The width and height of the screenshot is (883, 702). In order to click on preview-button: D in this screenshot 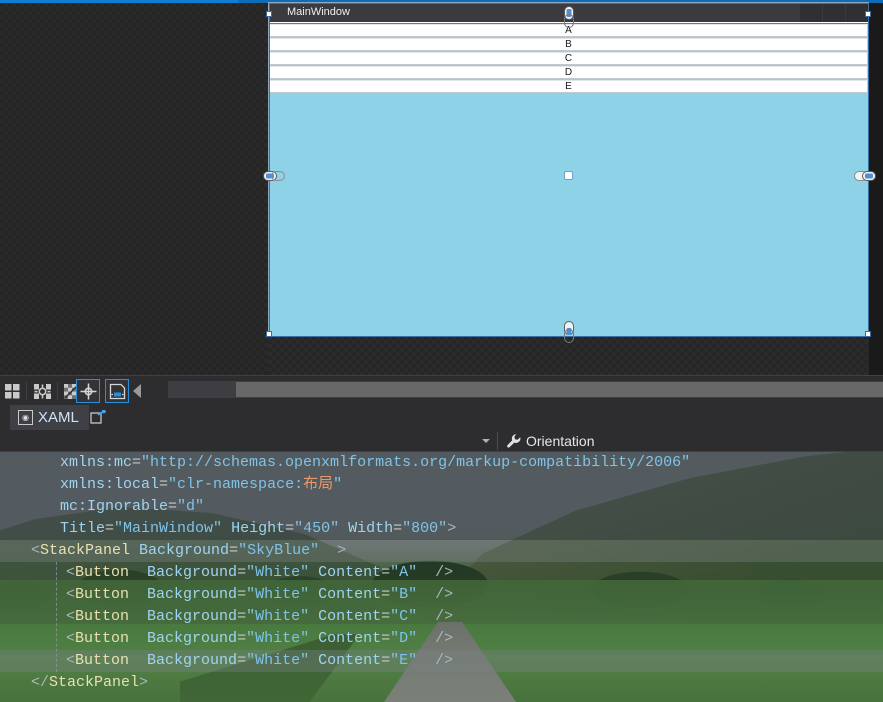, I will do `click(568, 72)`.